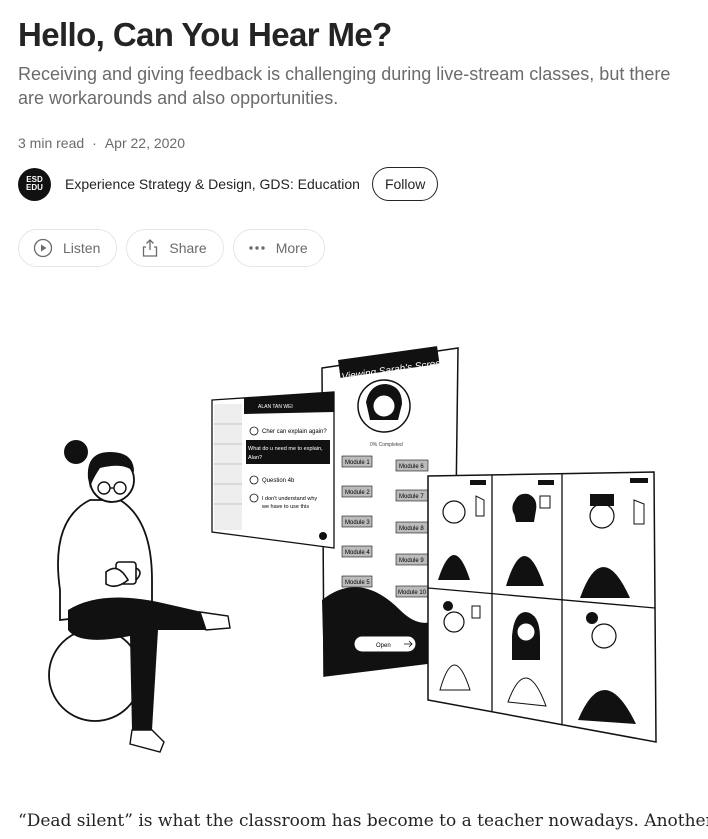  I want to click on share-icon, so click(150, 248).